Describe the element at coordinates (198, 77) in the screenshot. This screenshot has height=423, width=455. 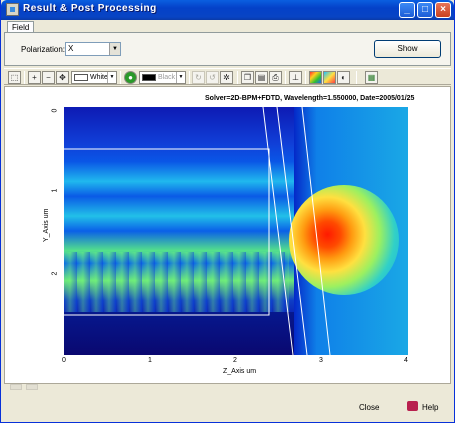
I see `rotate-icon: ↻` at that location.